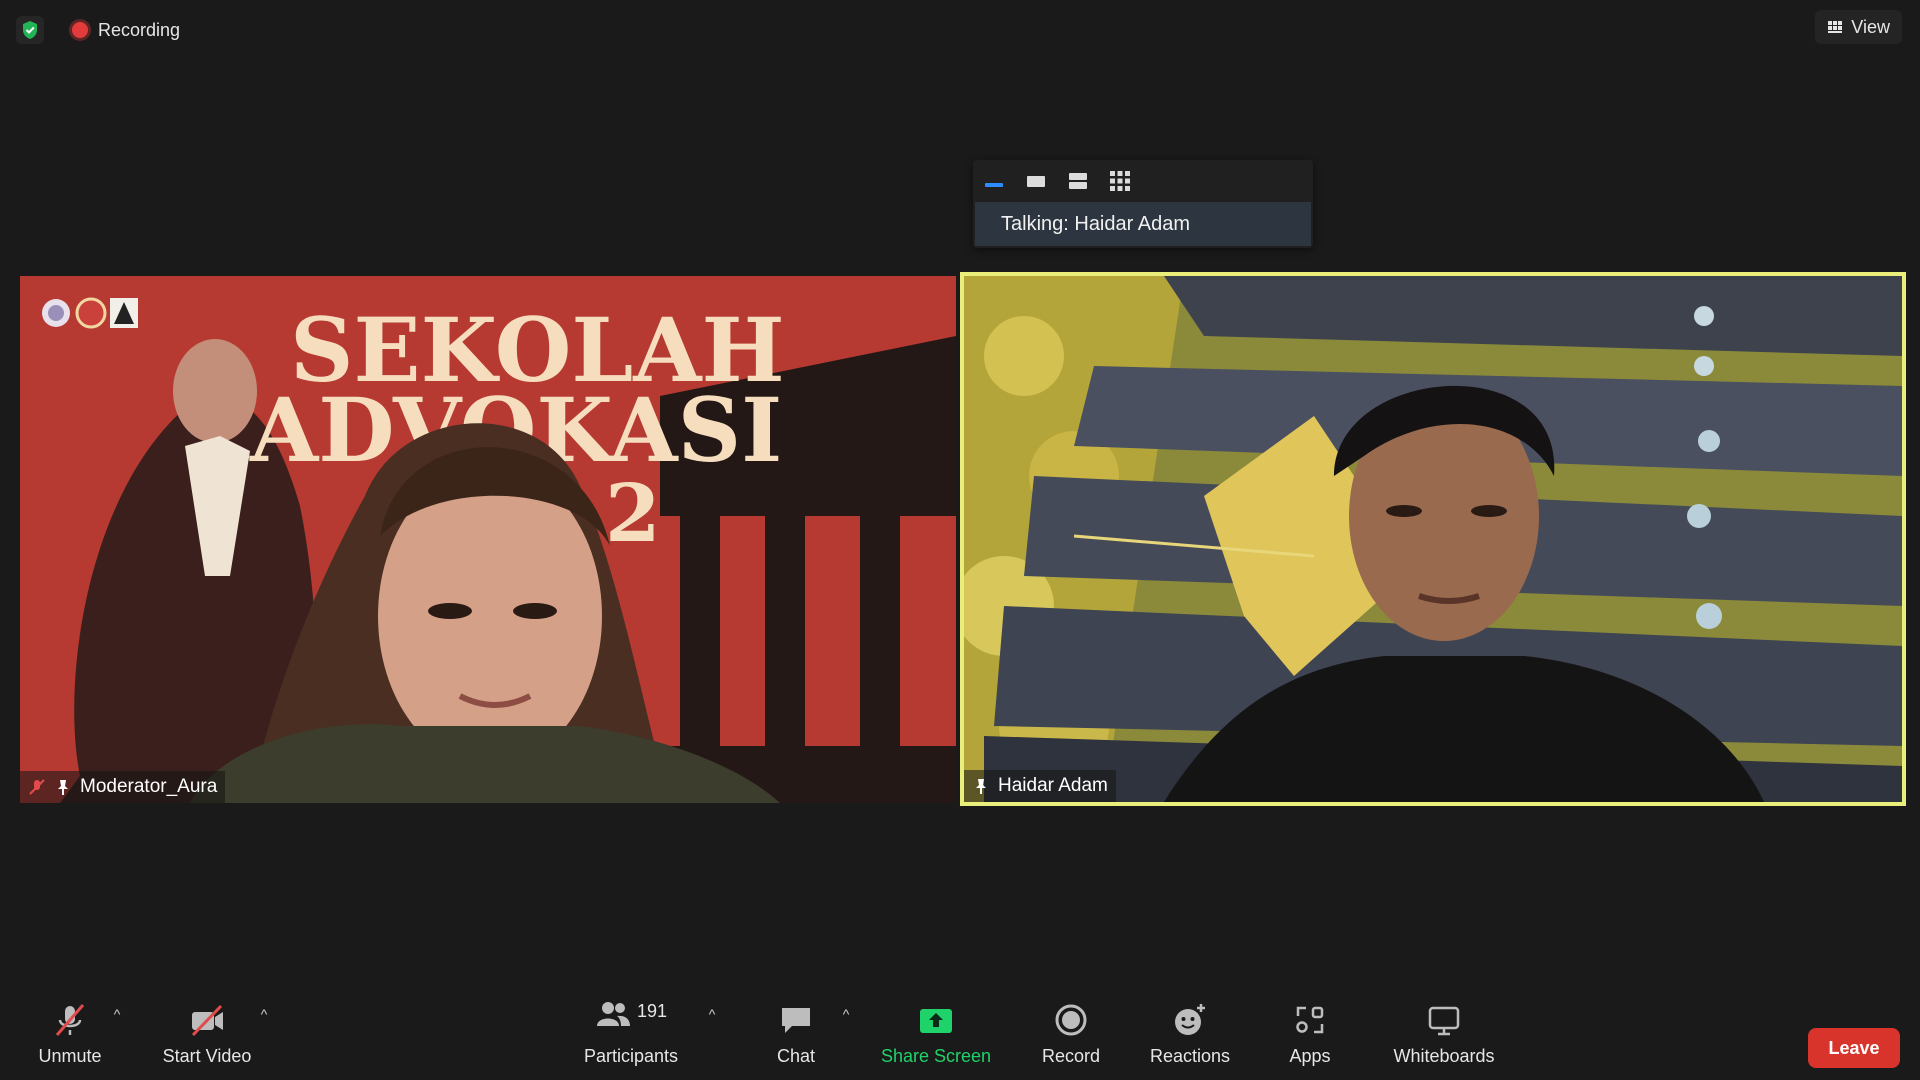  Describe the element at coordinates (994, 181) in the screenshot. I see `minimize-icon` at that location.